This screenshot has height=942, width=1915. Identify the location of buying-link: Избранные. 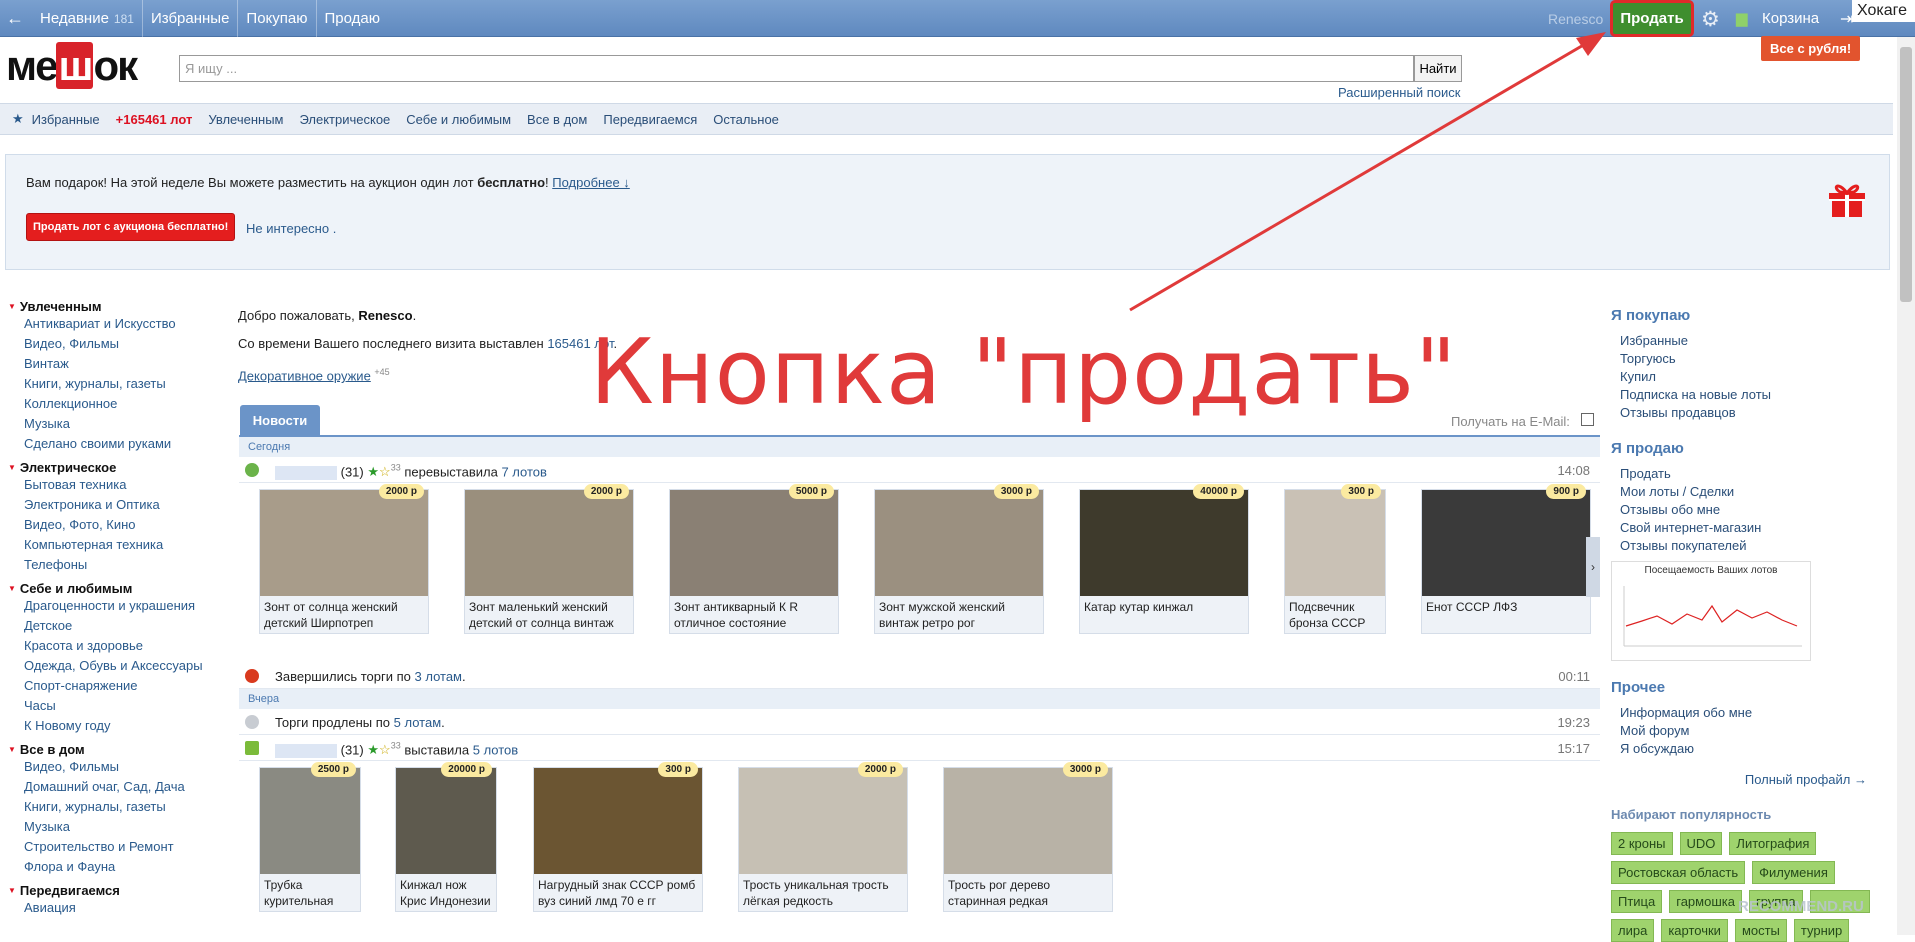
(1751, 341).